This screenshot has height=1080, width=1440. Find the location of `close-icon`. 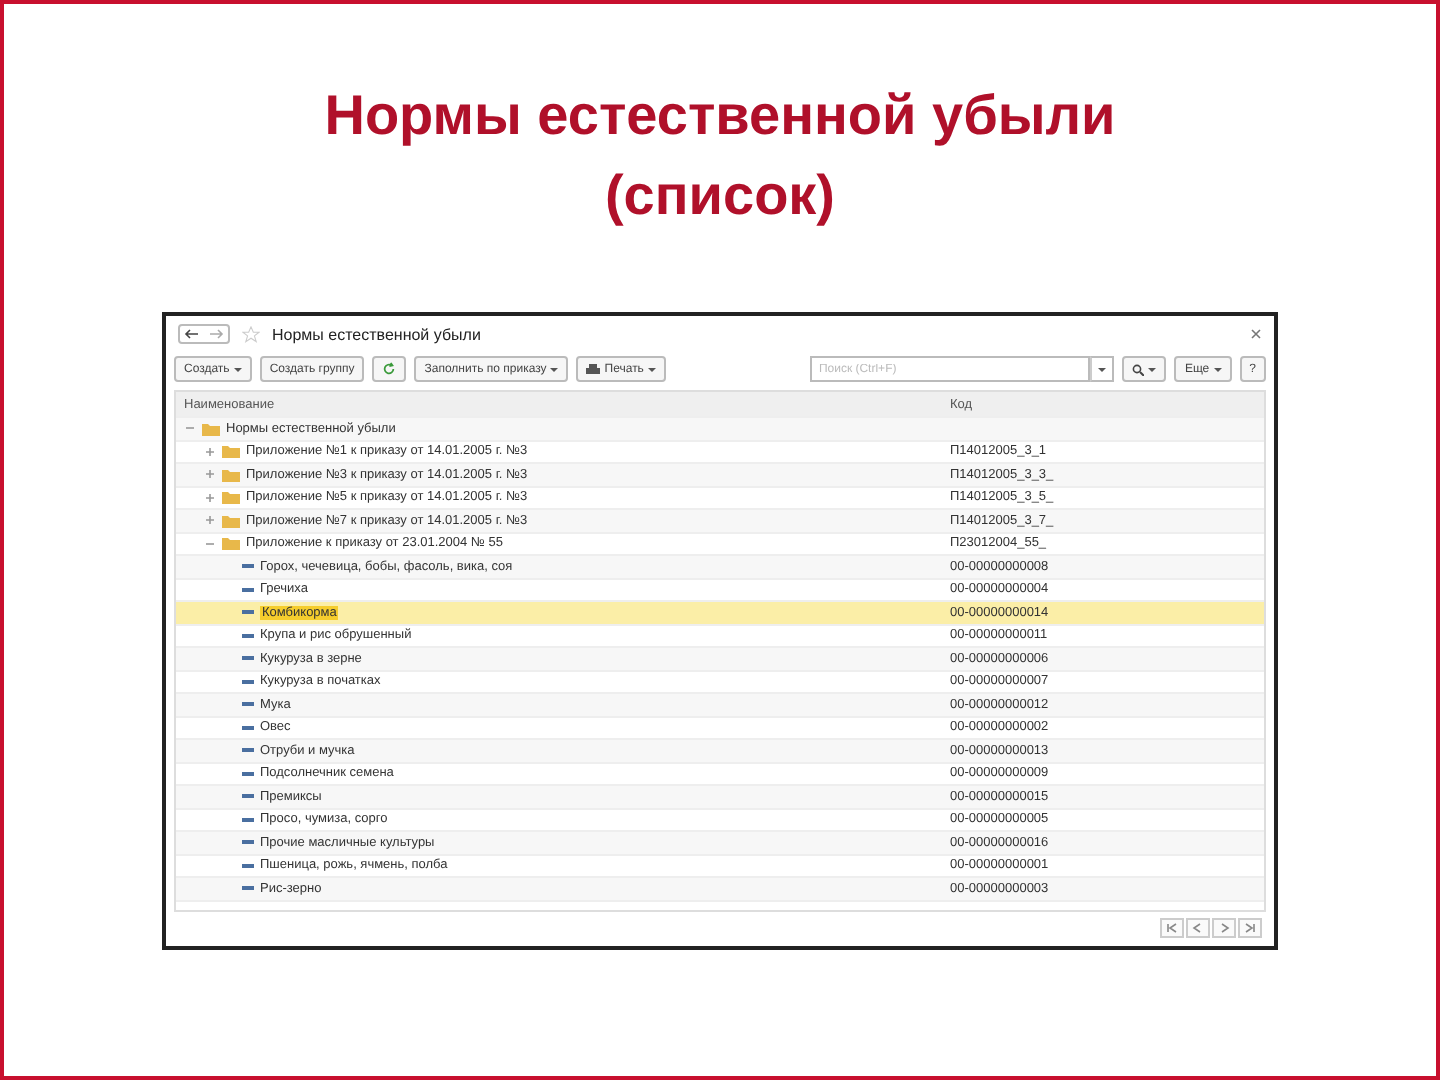

close-icon is located at coordinates (1256, 334).